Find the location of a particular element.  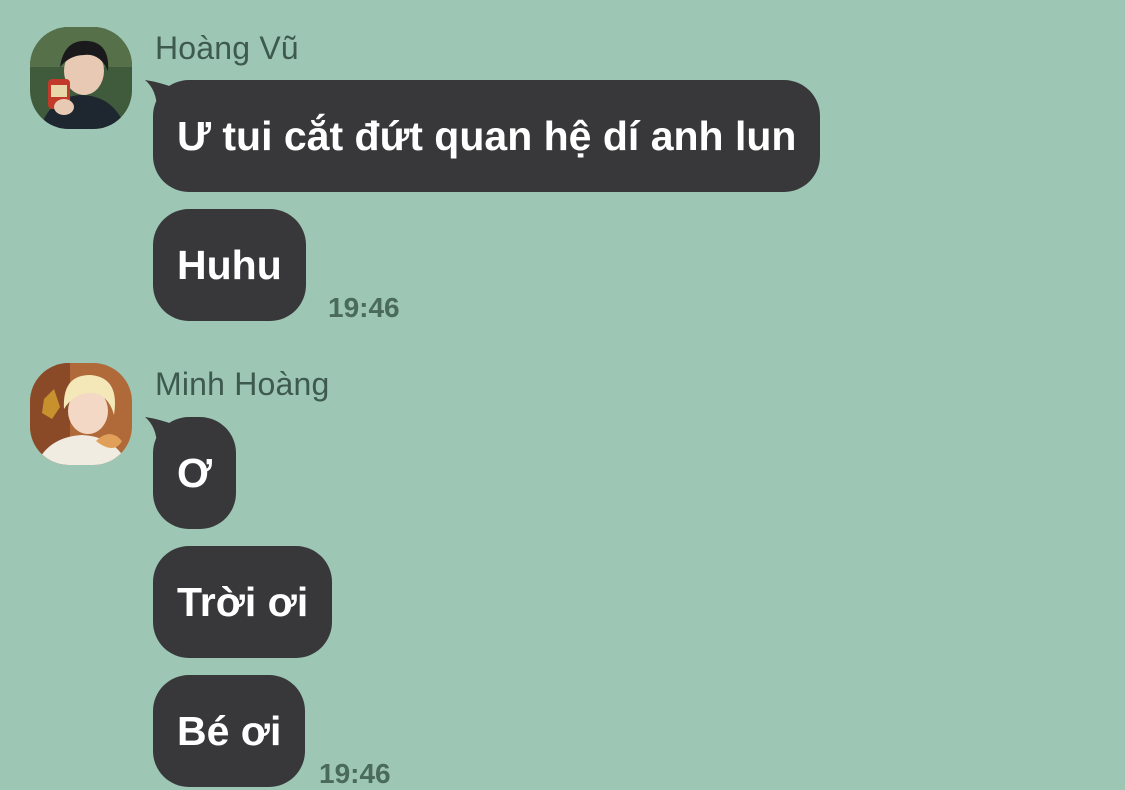

message-bubble: Ơ is located at coordinates (190, 473).